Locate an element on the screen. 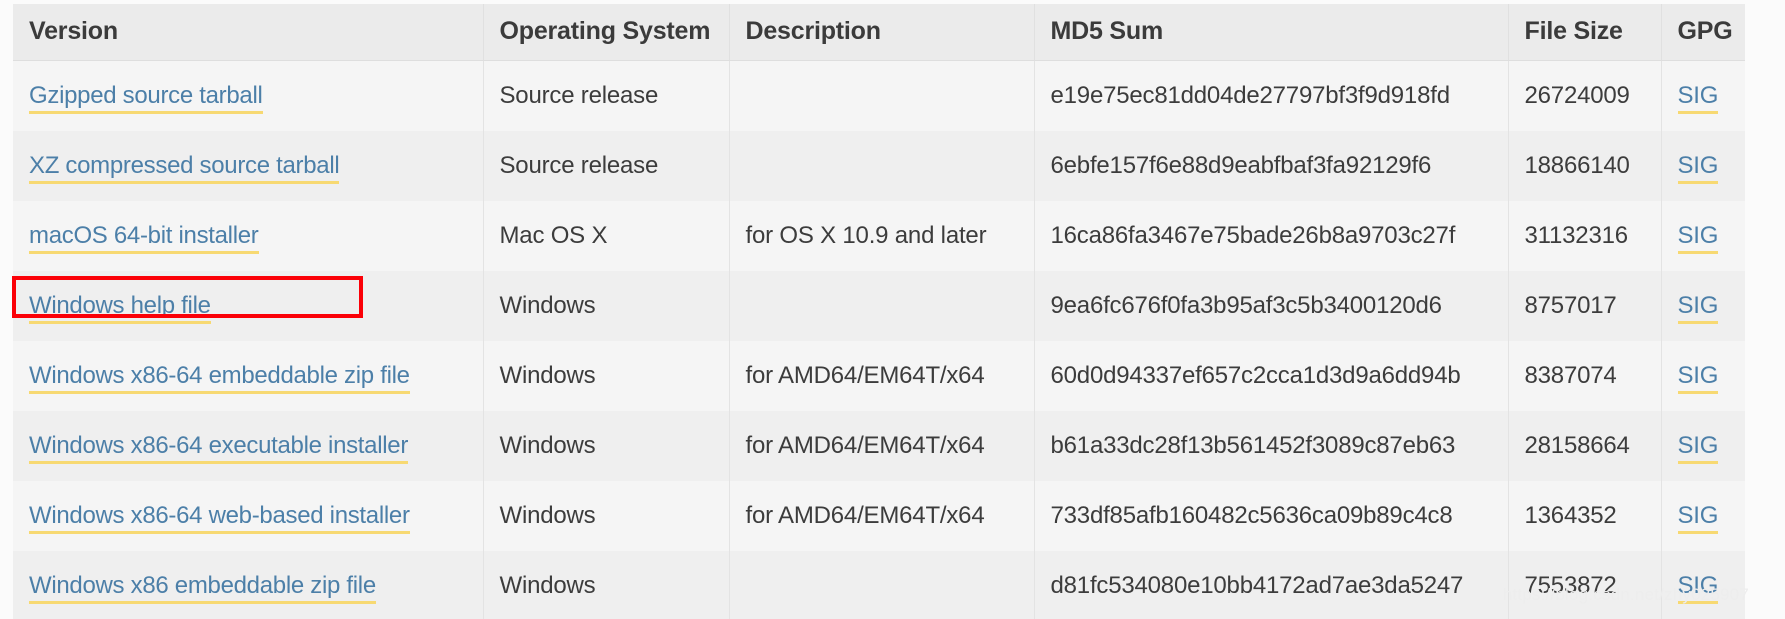 Image resolution: width=1785 pixels, height=619 pixels. cell-version: Windows help file is located at coordinates (248, 306).